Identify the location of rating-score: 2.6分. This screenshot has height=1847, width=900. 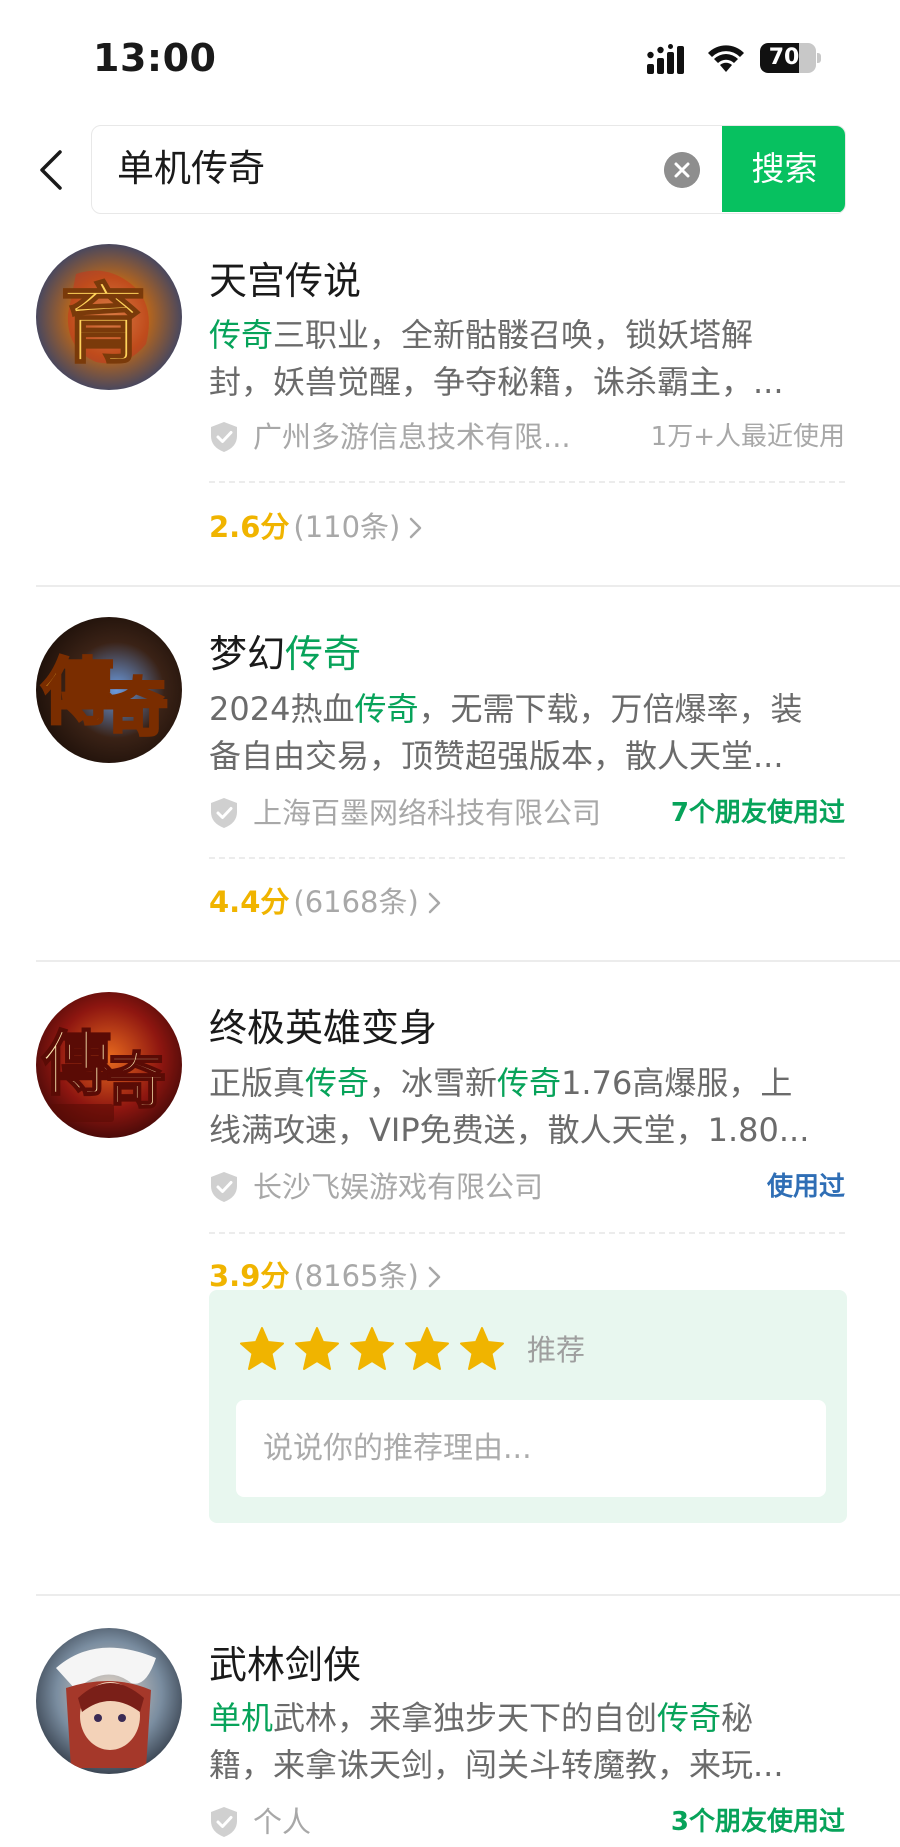
(249, 527).